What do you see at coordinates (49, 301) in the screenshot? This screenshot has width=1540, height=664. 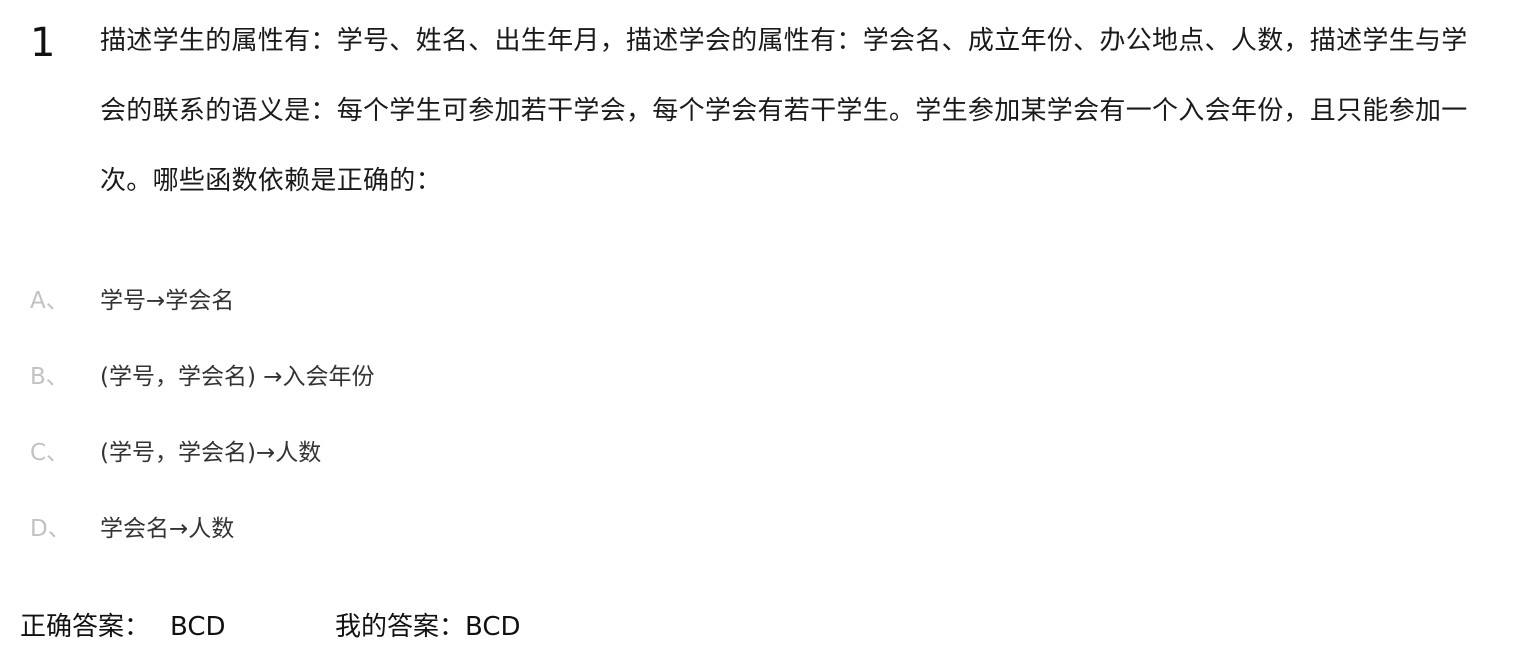 I see `option-letter: A、` at bounding box center [49, 301].